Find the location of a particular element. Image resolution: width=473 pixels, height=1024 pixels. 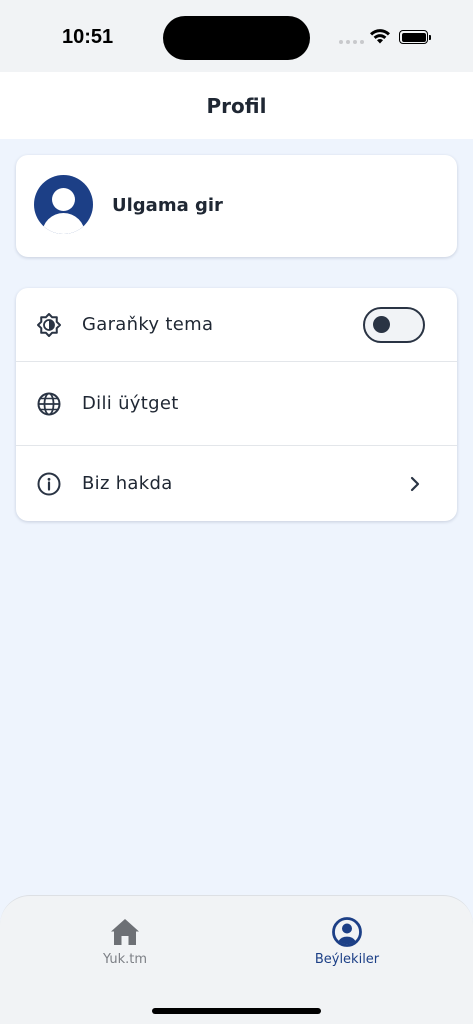

nav-item-home: Yuk.tm is located at coordinates (125, 941).